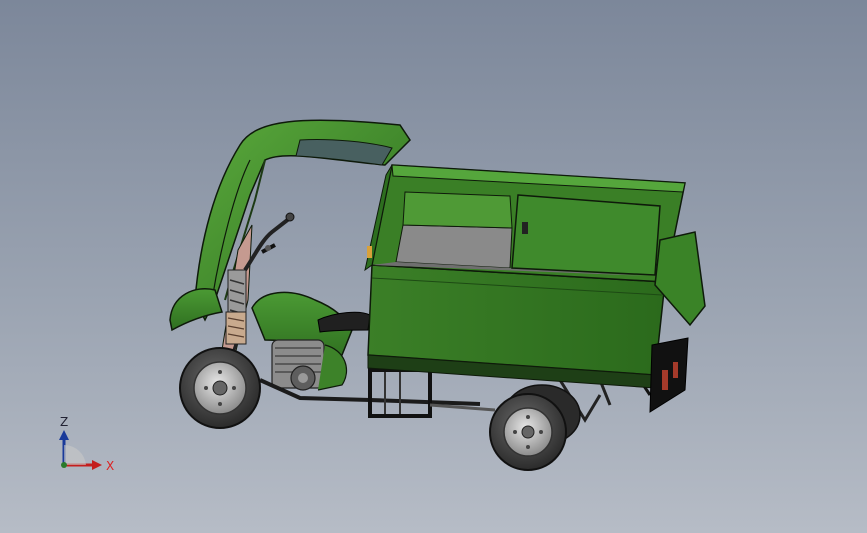 Image resolution: width=867 pixels, height=533 pixels. I want to click on front-fender, so click(196, 310).